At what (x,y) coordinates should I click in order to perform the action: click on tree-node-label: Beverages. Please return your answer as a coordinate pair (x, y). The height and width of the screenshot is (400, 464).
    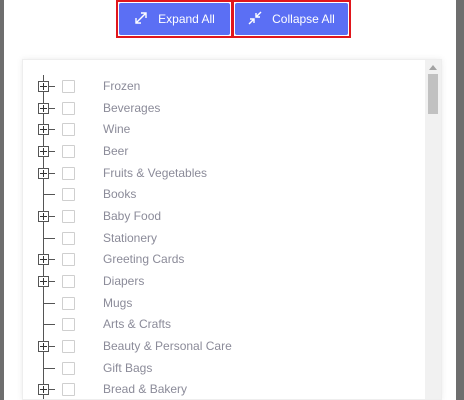
    Looking at the image, I should click on (131, 108).